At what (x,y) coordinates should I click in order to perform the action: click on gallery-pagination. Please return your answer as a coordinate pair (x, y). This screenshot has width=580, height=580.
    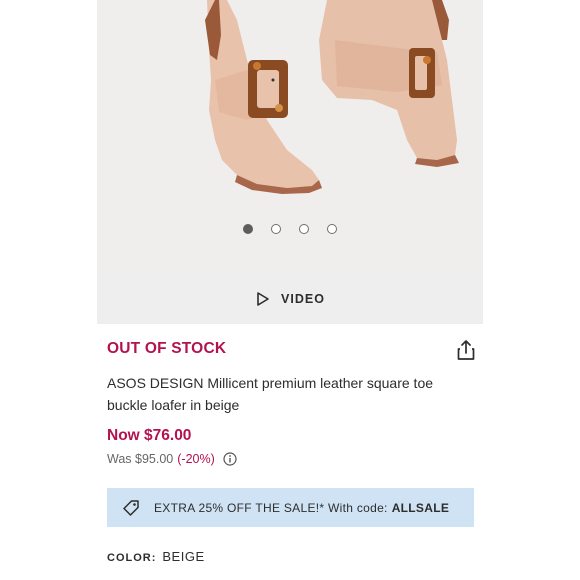
    Looking at the image, I should click on (290, 230).